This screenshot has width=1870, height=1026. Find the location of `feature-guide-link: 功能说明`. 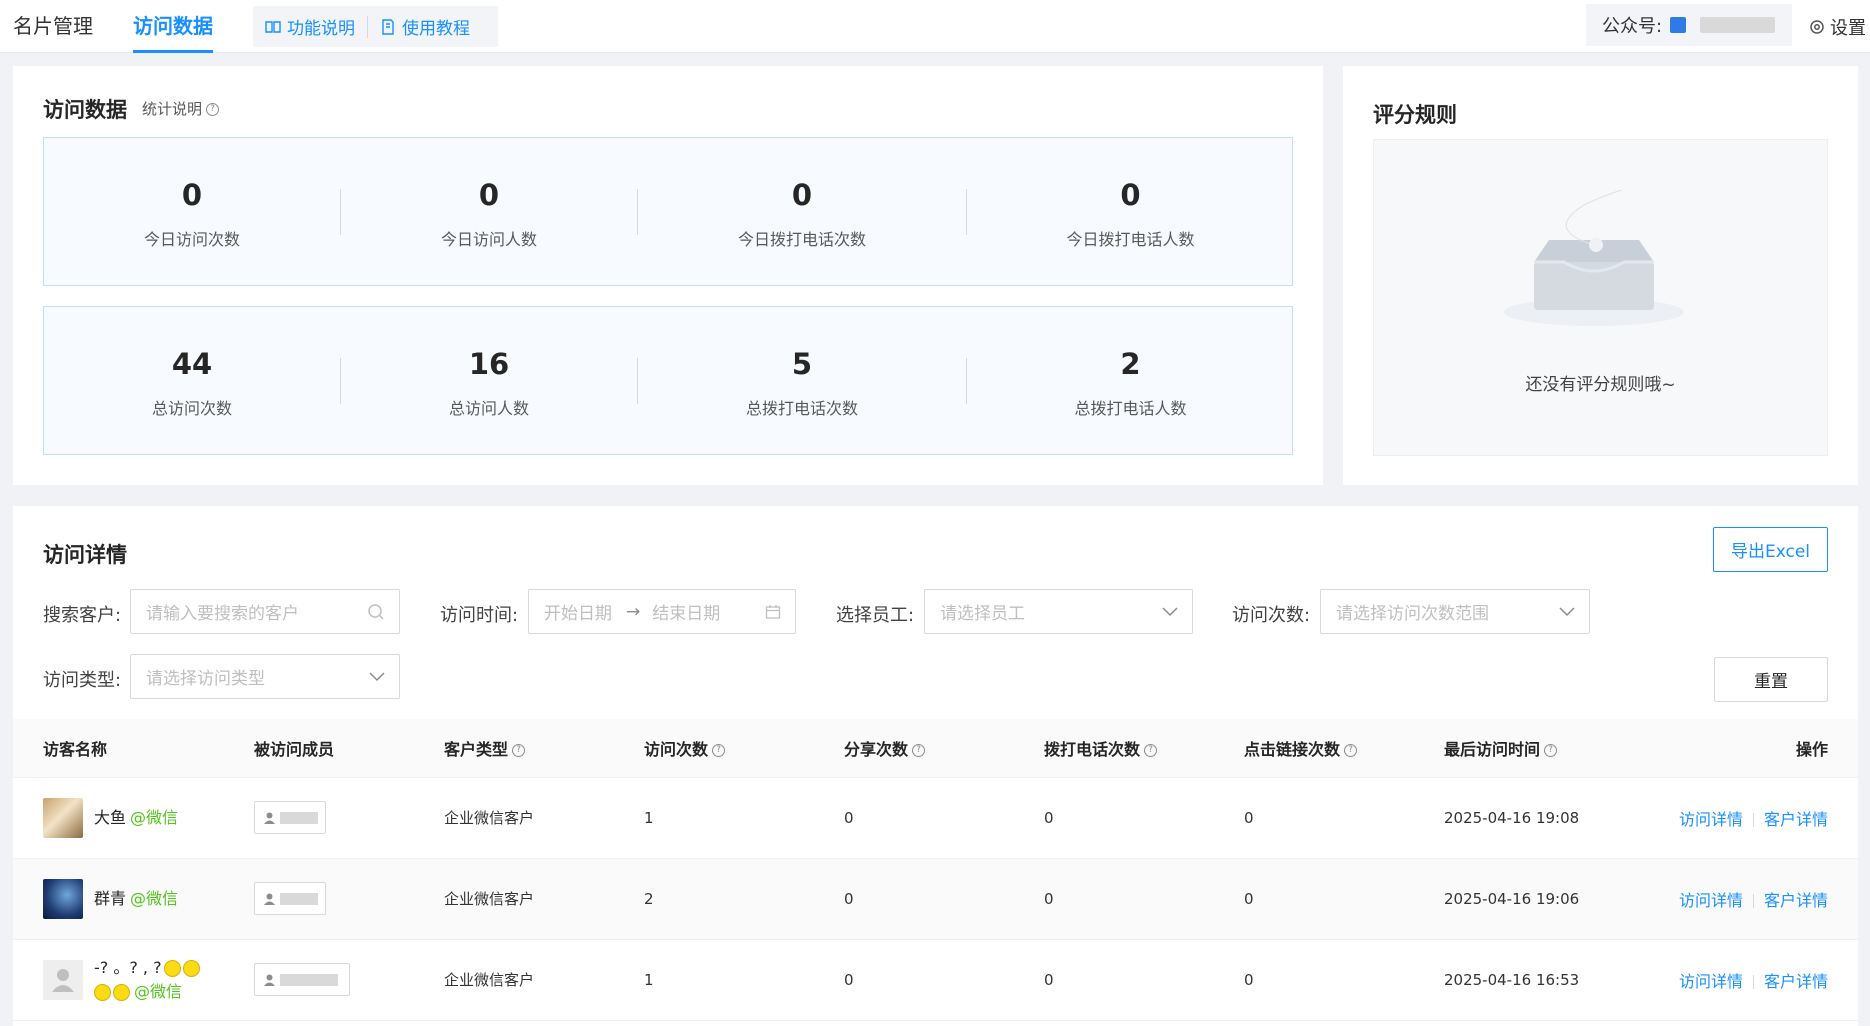

feature-guide-link: 功能说明 is located at coordinates (310, 26).